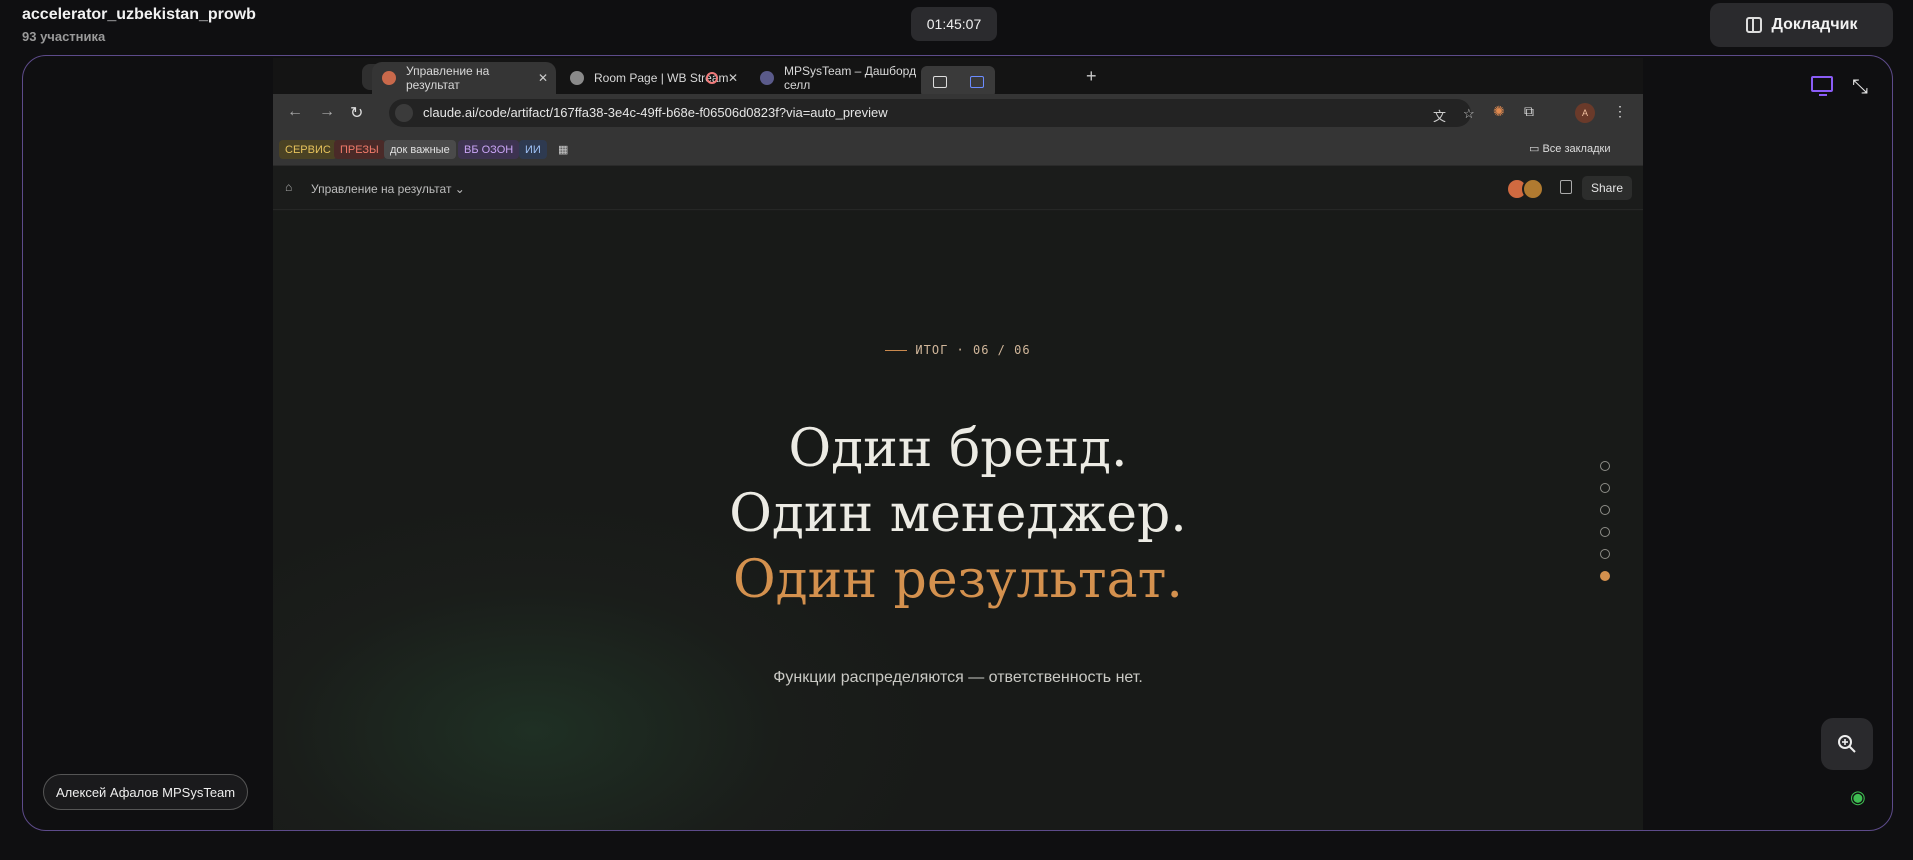 Image resolution: width=1913 pixels, height=860 pixels. I want to click on artifact-header: ⌂ Управление на результат ⌄ Share, so click(958, 188).